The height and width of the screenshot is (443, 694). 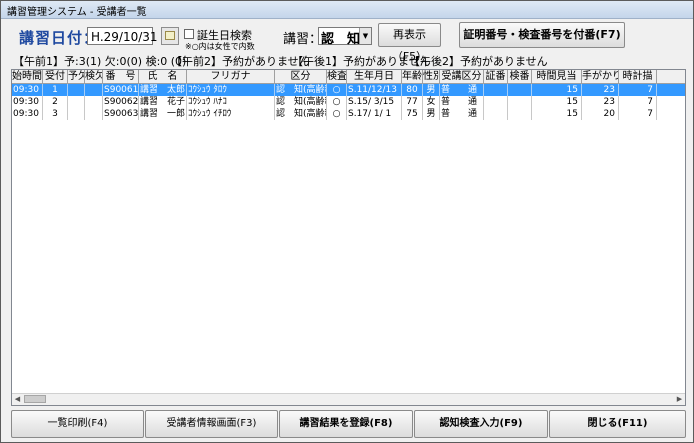 I want to click on table-cell: S.15/ 3/15, so click(x=374, y=102).